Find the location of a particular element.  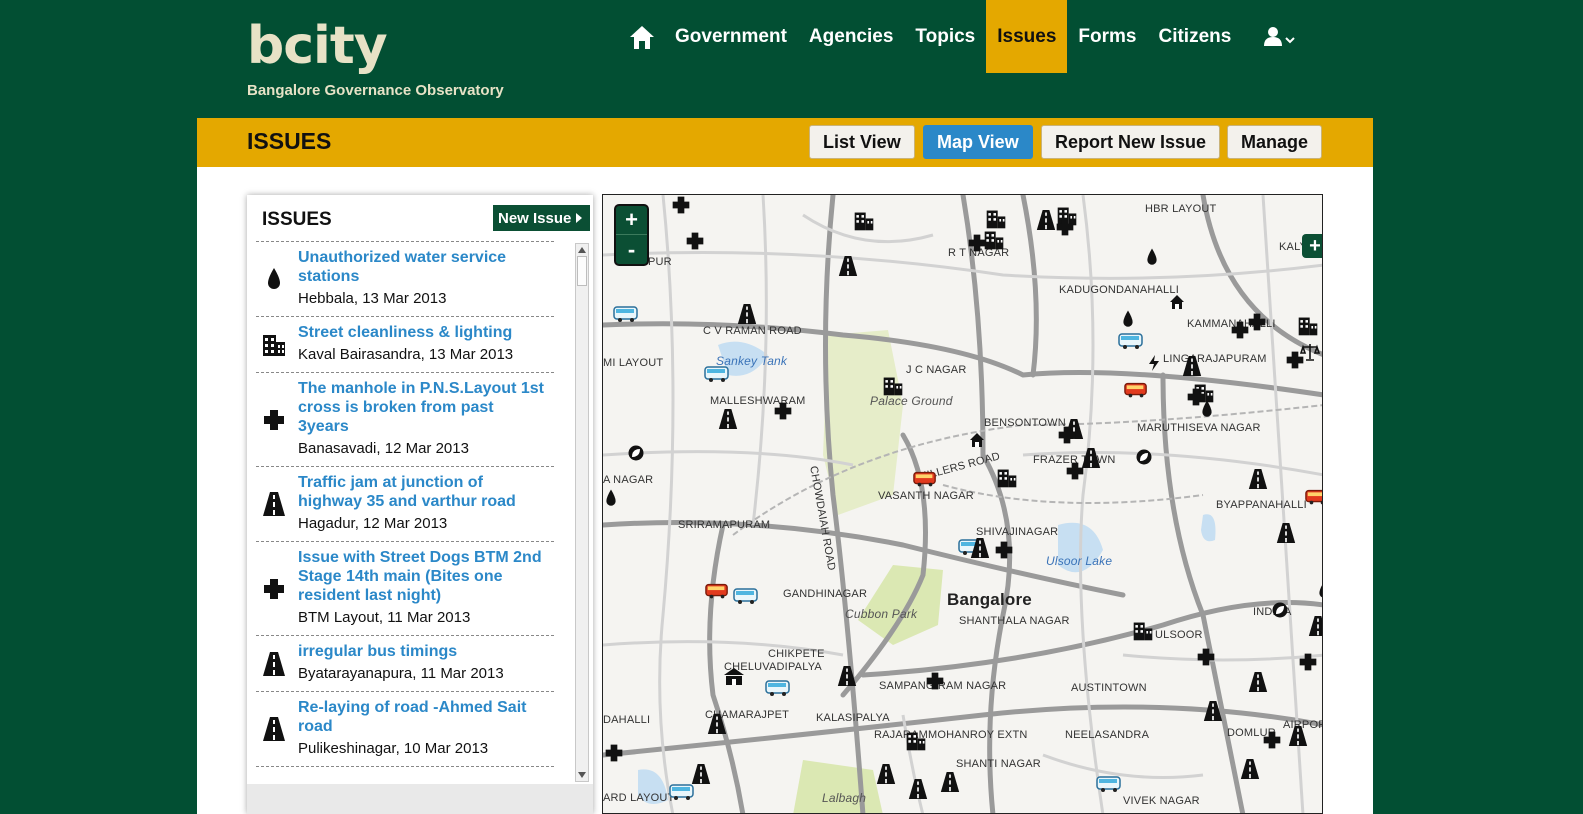

site-logo: bcity Bangalore Governance Observatory is located at coordinates (375, 57).